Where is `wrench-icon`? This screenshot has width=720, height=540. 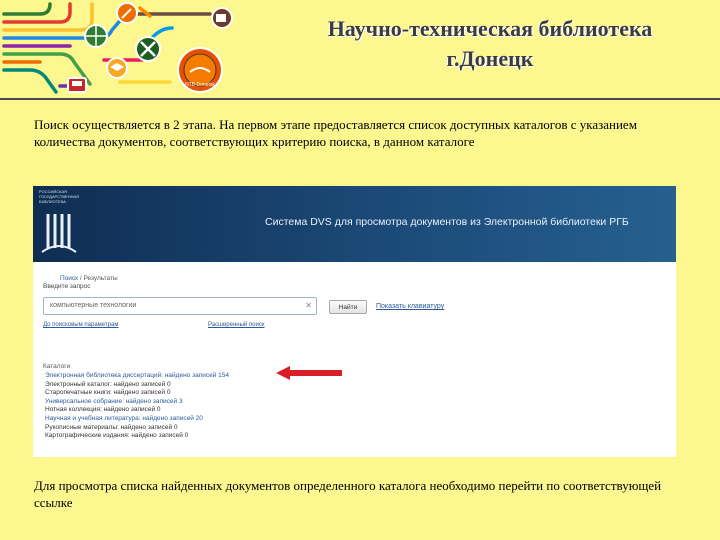 wrench-icon is located at coordinates (127, 13).